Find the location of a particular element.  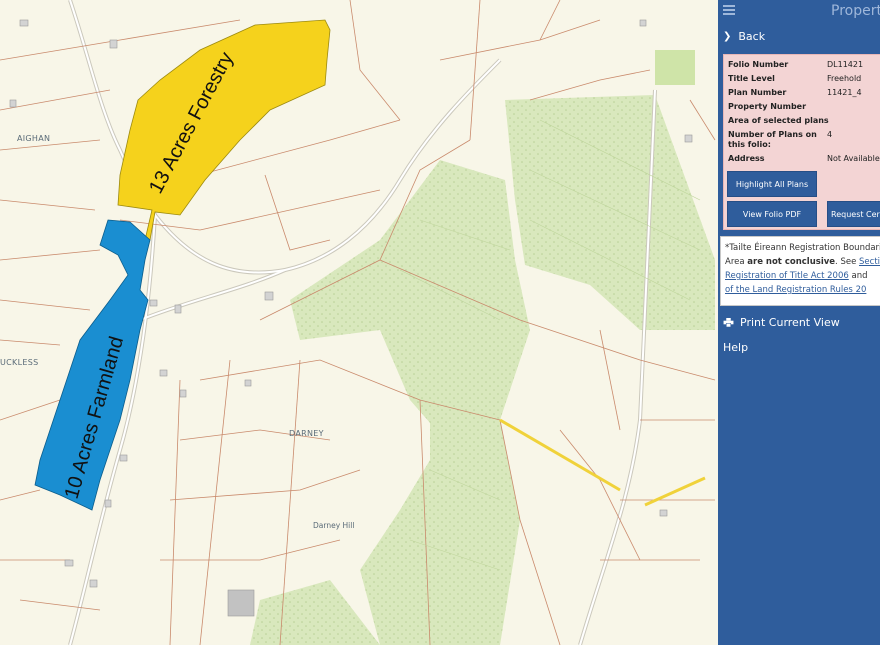

notice-text: and is located at coordinates (858, 276).